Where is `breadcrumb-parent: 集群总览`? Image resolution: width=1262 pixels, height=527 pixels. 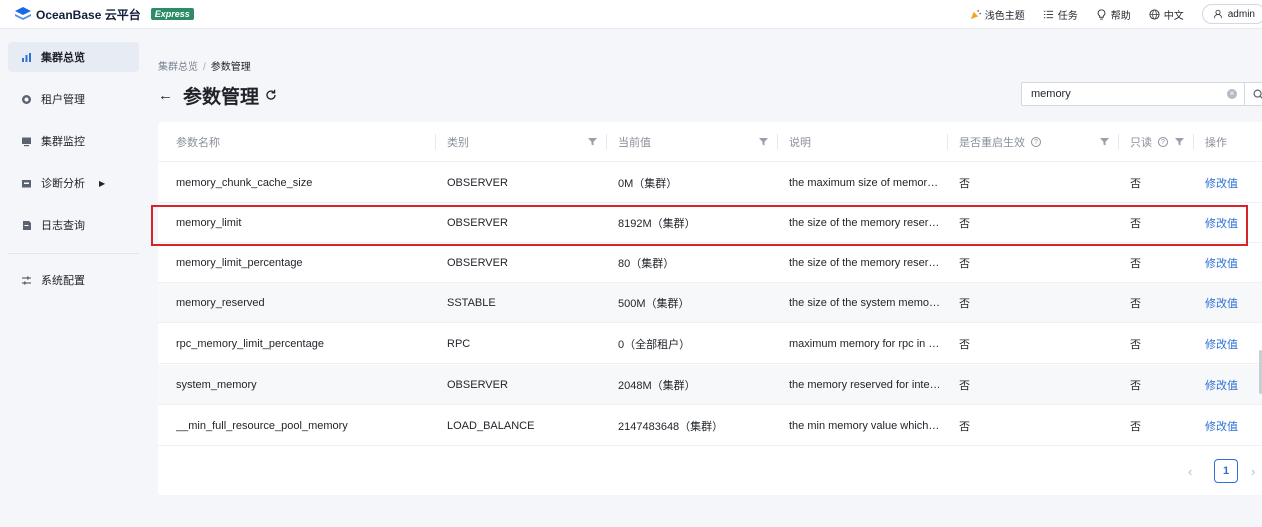
breadcrumb-parent: 集群总览 is located at coordinates (178, 67).